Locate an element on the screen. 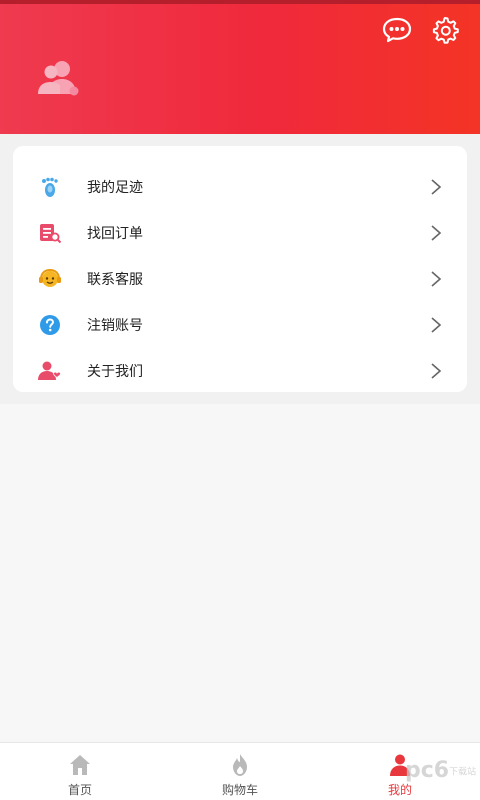 The width and height of the screenshot is (480, 800). tab-label: 购物车 is located at coordinates (239, 790).